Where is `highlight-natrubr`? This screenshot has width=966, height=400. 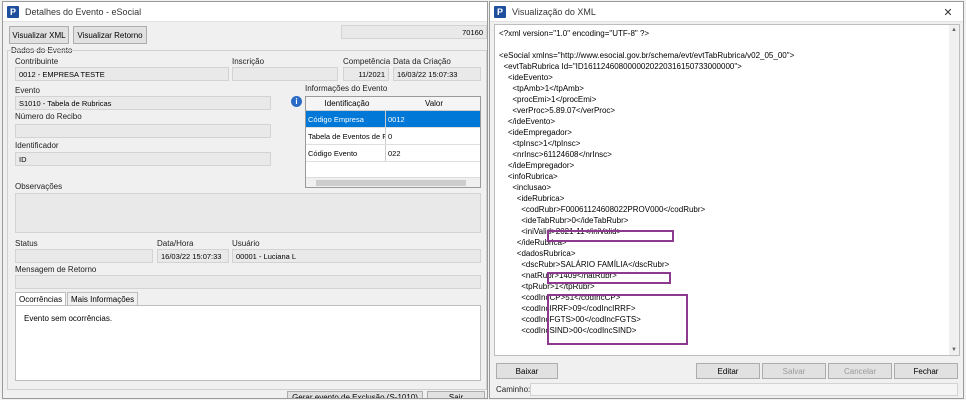
highlight-natrubr is located at coordinates (609, 278).